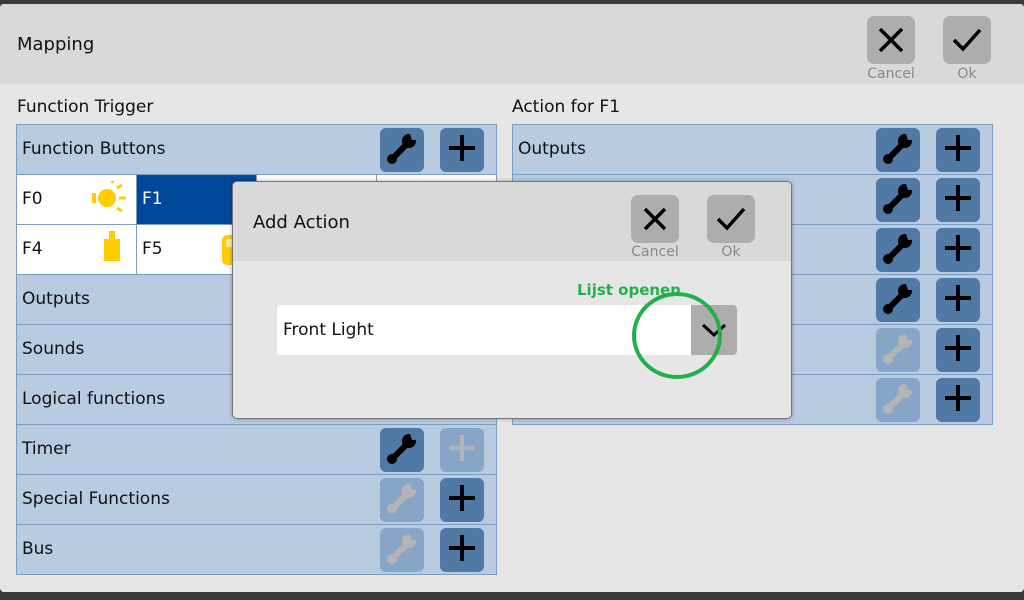 The image size is (1024, 600). I want to click on row-label: Special Functions, so click(96, 499).